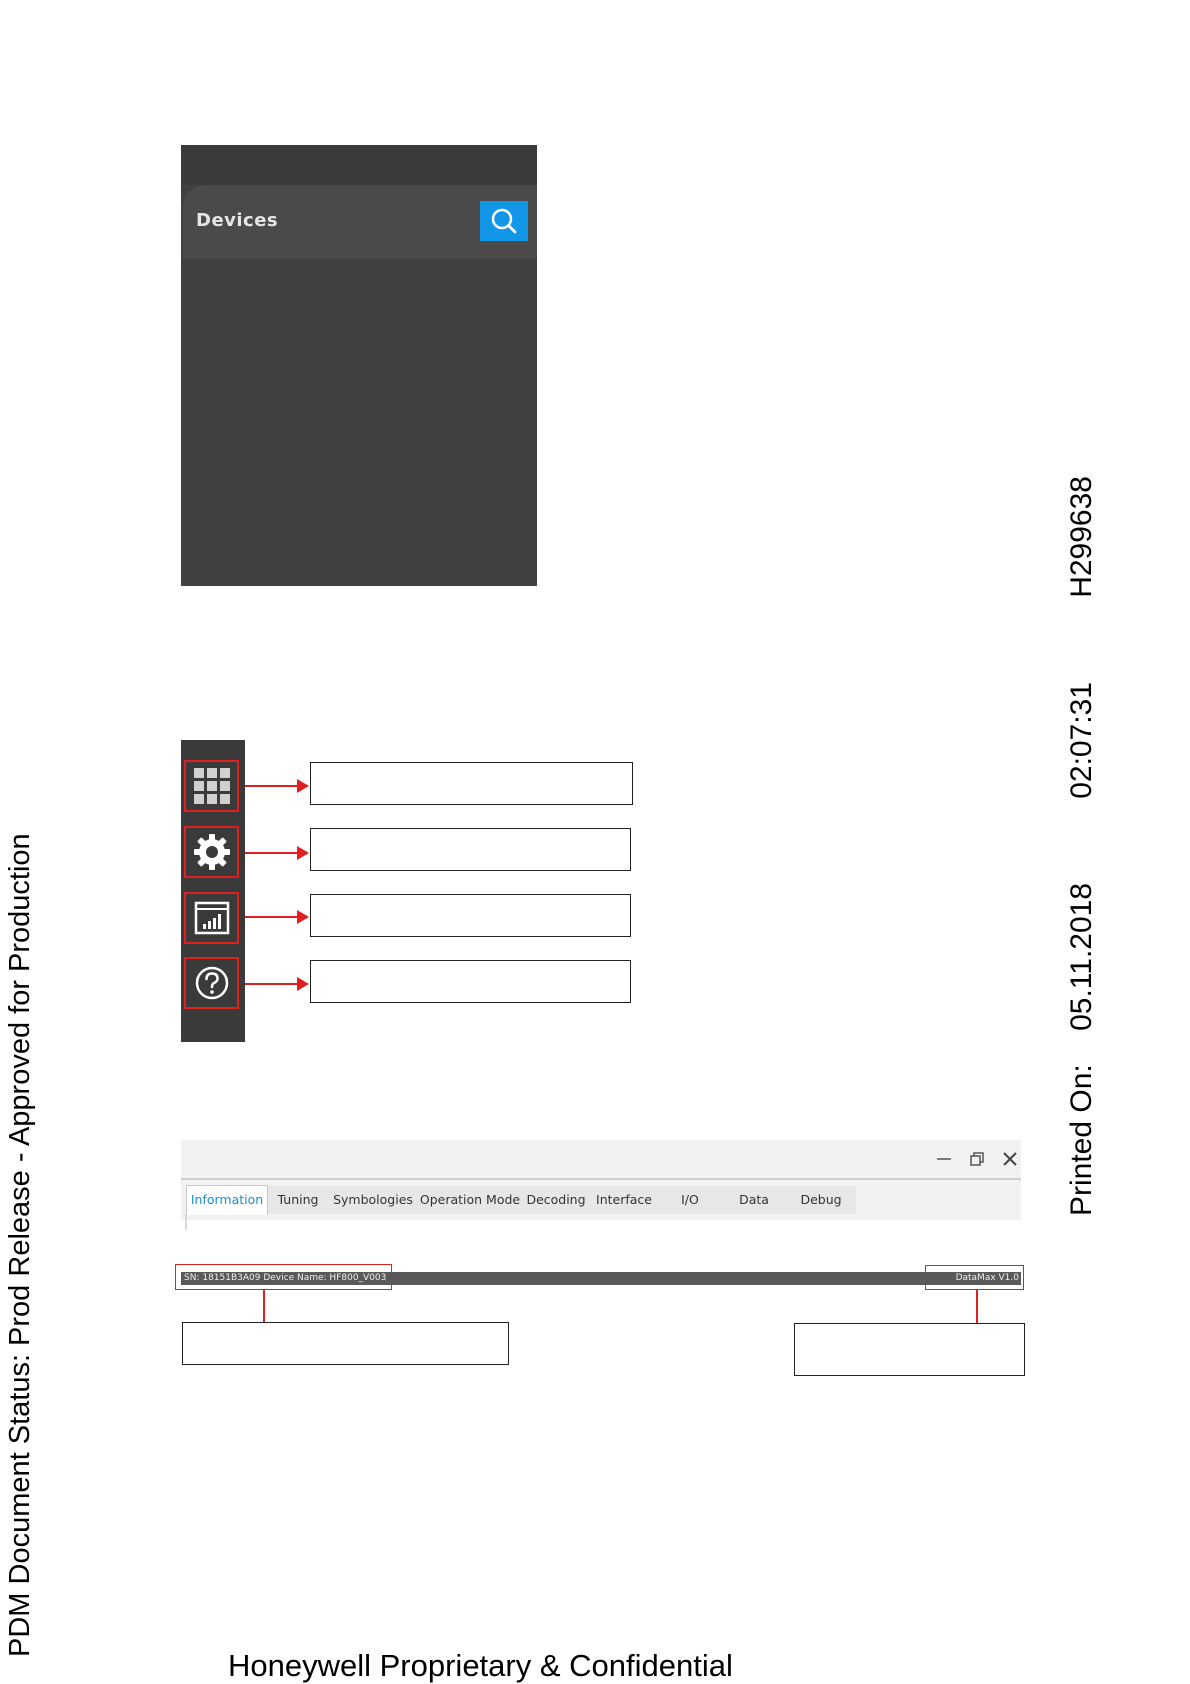 The height and width of the screenshot is (1684, 1190). I want to click on report-icon, so click(211, 918).